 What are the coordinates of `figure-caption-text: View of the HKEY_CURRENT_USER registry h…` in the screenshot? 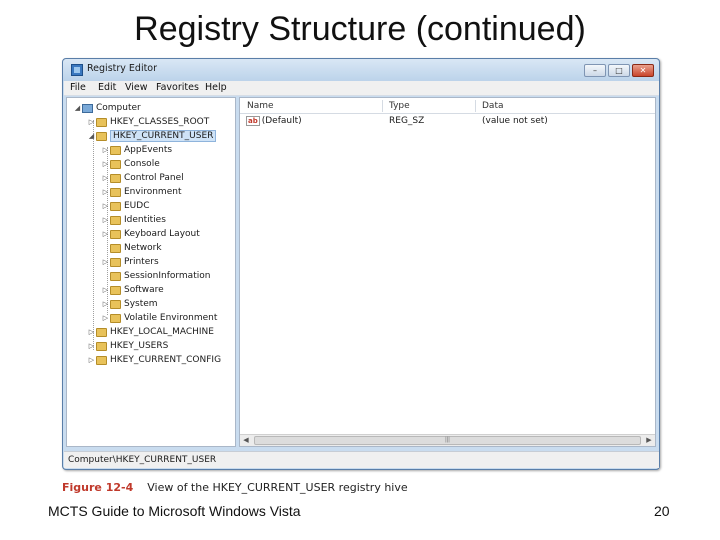 It's located at (277, 487).